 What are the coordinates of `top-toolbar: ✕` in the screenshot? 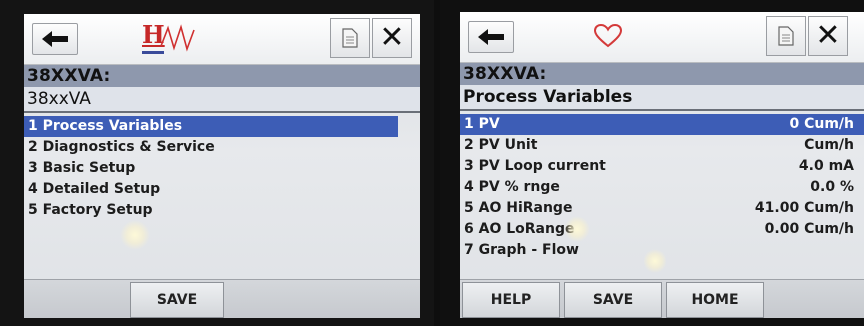 It's located at (662, 37).